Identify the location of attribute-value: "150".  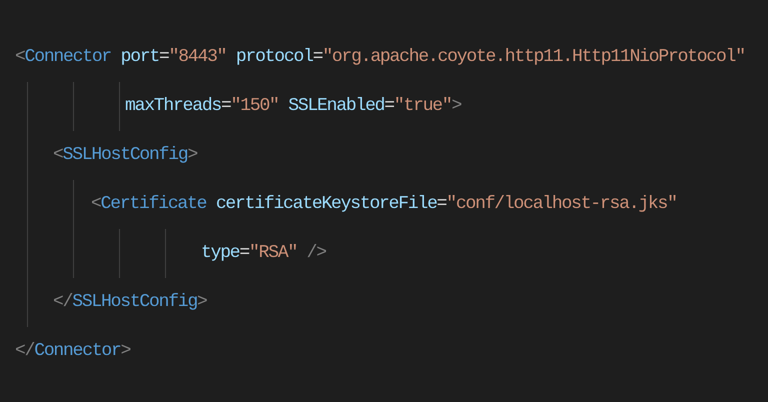
(254, 106).